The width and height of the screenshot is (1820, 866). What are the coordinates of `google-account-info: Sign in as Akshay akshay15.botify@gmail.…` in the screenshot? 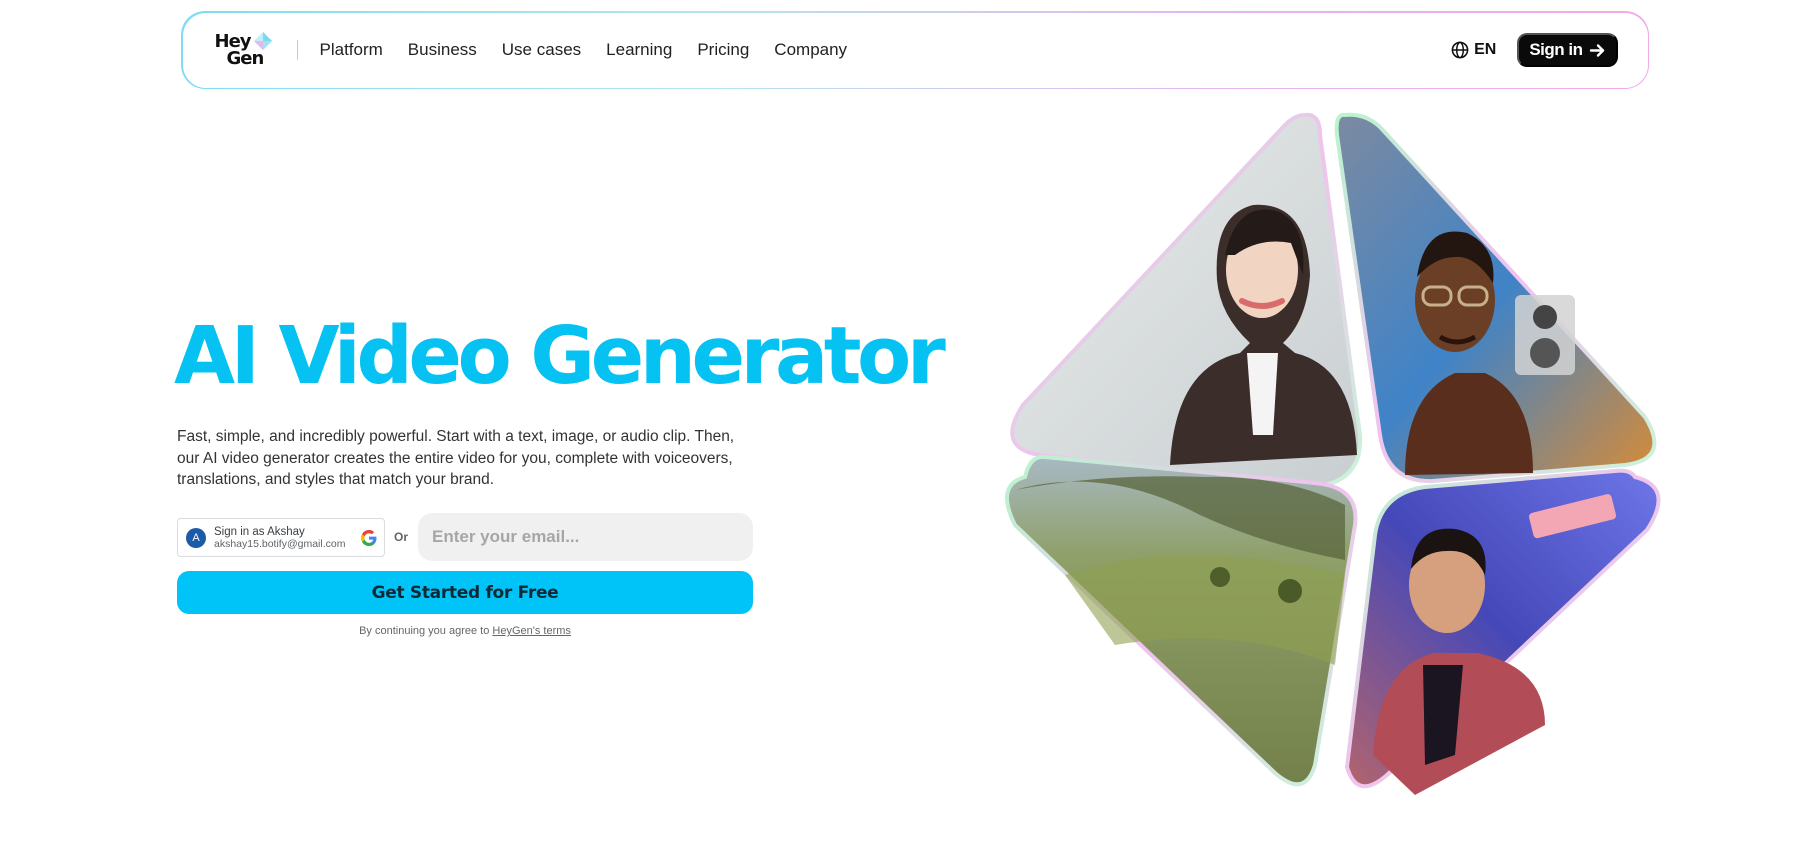 It's located at (279, 538).